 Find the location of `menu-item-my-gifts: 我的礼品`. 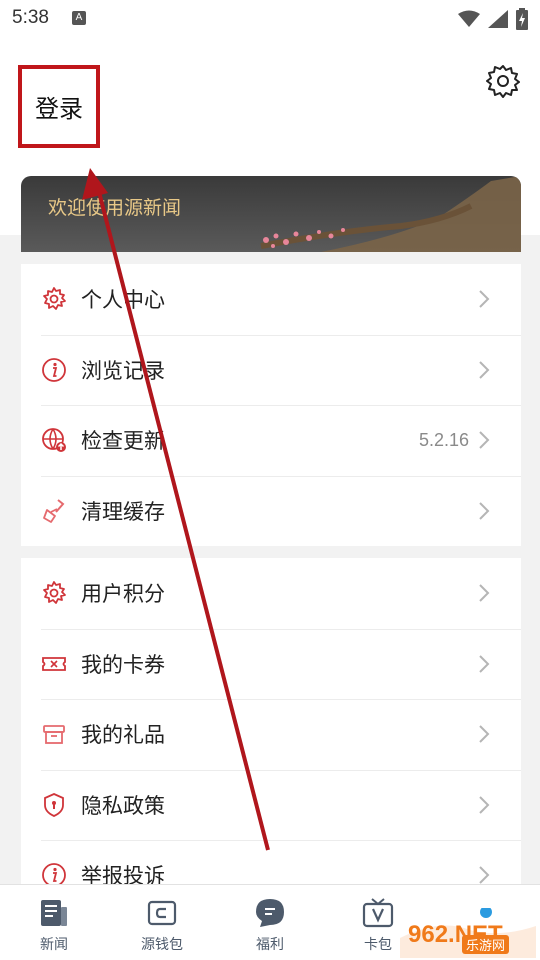

menu-item-my-gifts: 我的礼品 is located at coordinates (271, 734).